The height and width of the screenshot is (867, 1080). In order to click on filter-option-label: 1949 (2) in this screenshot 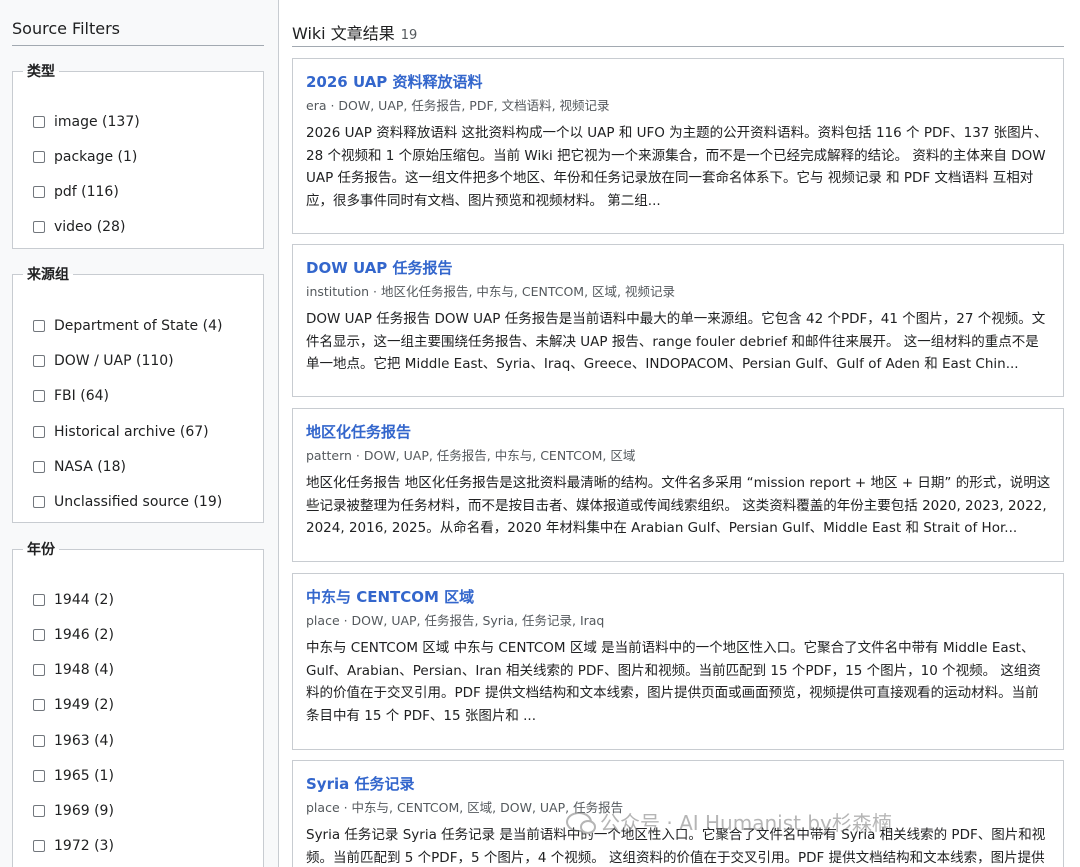, I will do `click(84, 705)`.